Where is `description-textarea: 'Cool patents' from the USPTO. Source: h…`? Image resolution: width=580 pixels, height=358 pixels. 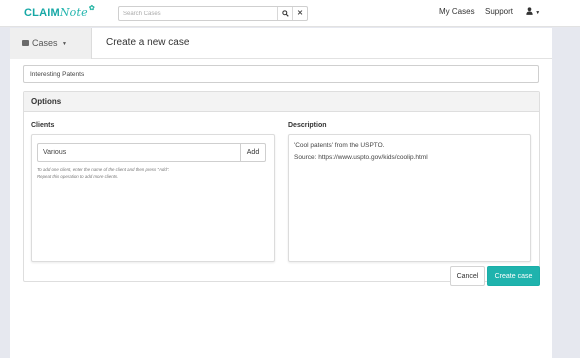
description-textarea: 'Cool patents' from the USPTO. Source: h… is located at coordinates (409, 198).